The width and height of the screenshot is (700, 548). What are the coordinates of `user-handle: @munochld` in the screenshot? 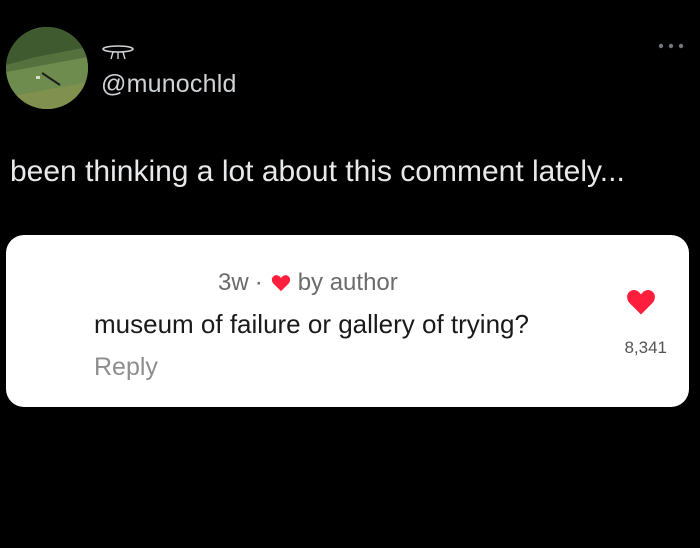 It's located at (169, 84).